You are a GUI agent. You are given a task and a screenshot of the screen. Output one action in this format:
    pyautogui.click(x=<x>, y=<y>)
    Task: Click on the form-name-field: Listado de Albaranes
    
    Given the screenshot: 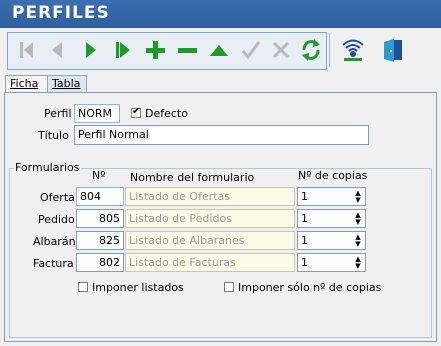 What is the action you would take?
    pyautogui.click(x=210, y=240)
    